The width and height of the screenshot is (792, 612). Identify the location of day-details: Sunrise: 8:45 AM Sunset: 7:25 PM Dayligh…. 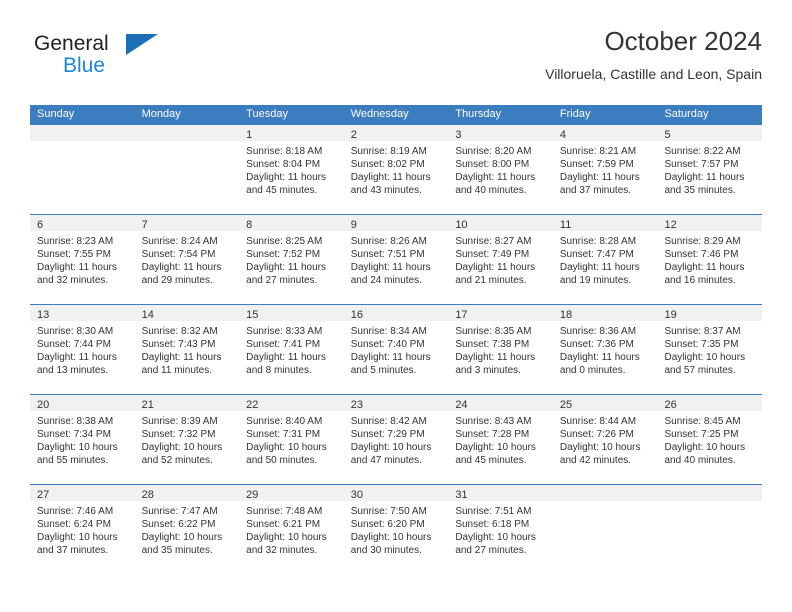
(709, 439).